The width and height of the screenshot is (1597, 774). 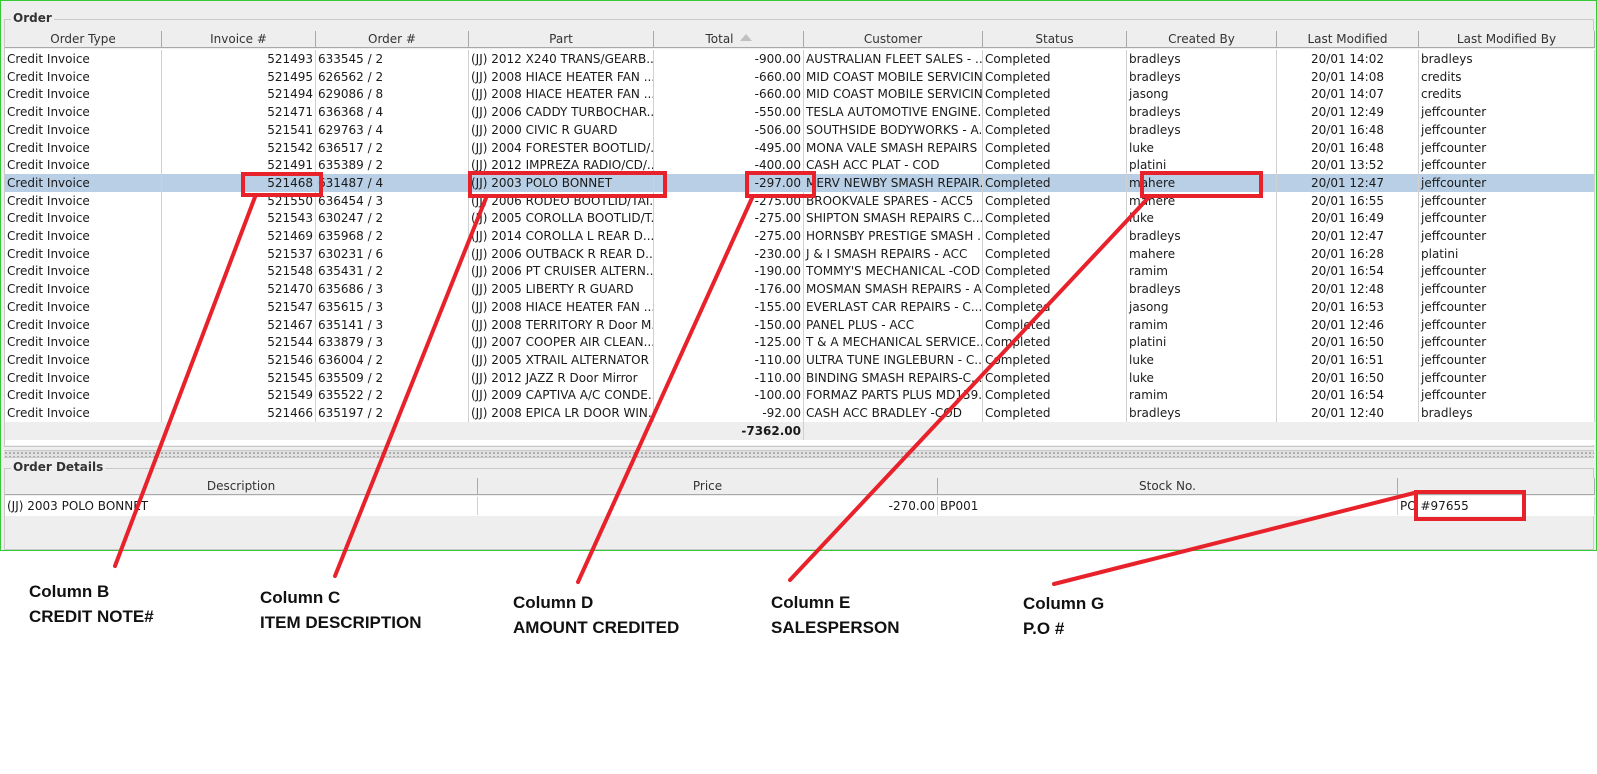 What do you see at coordinates (341, 610) in the screenshot?
I see `caption-column-c: Column C ITEM DESCRIPTION` at bounding box center [341, 610].